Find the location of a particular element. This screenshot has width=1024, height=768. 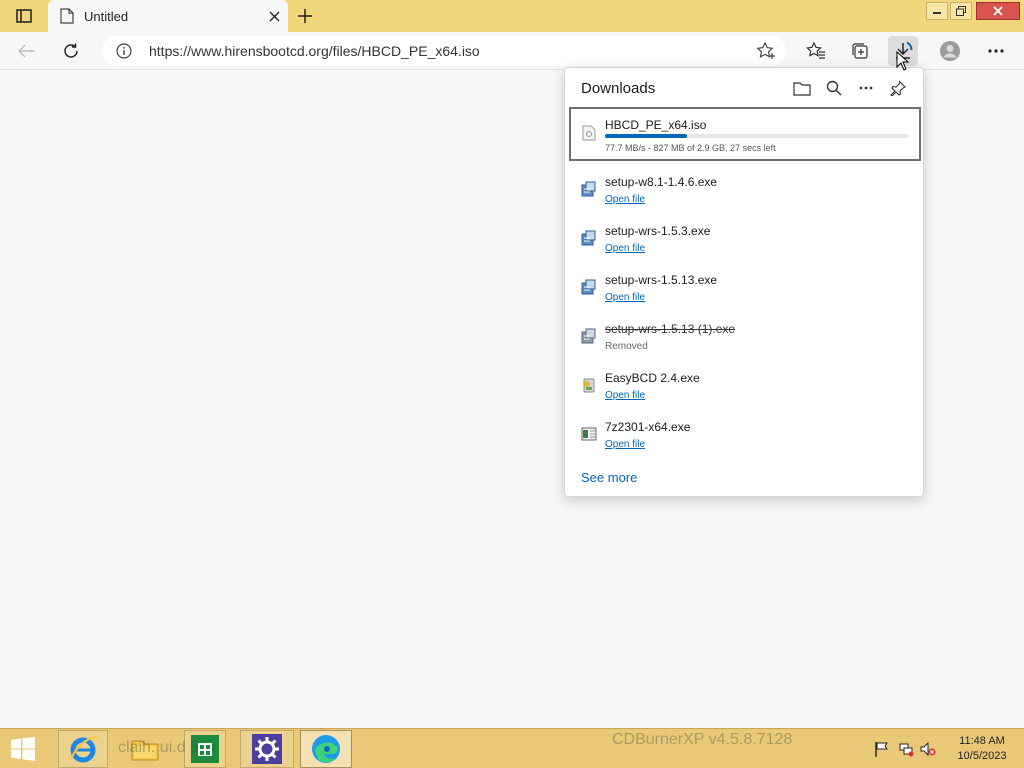

download-item: setup-wrs-1.5.3.exe Open file is located at coordinates (745, 238).